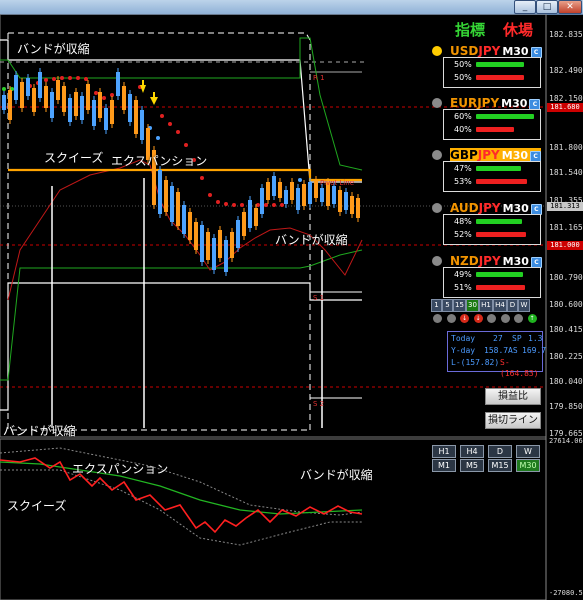 The image size is (583, 600). Describe the element at coordinates (500, 274) in the screenshot. I see `buy-strength-bar` at that location.